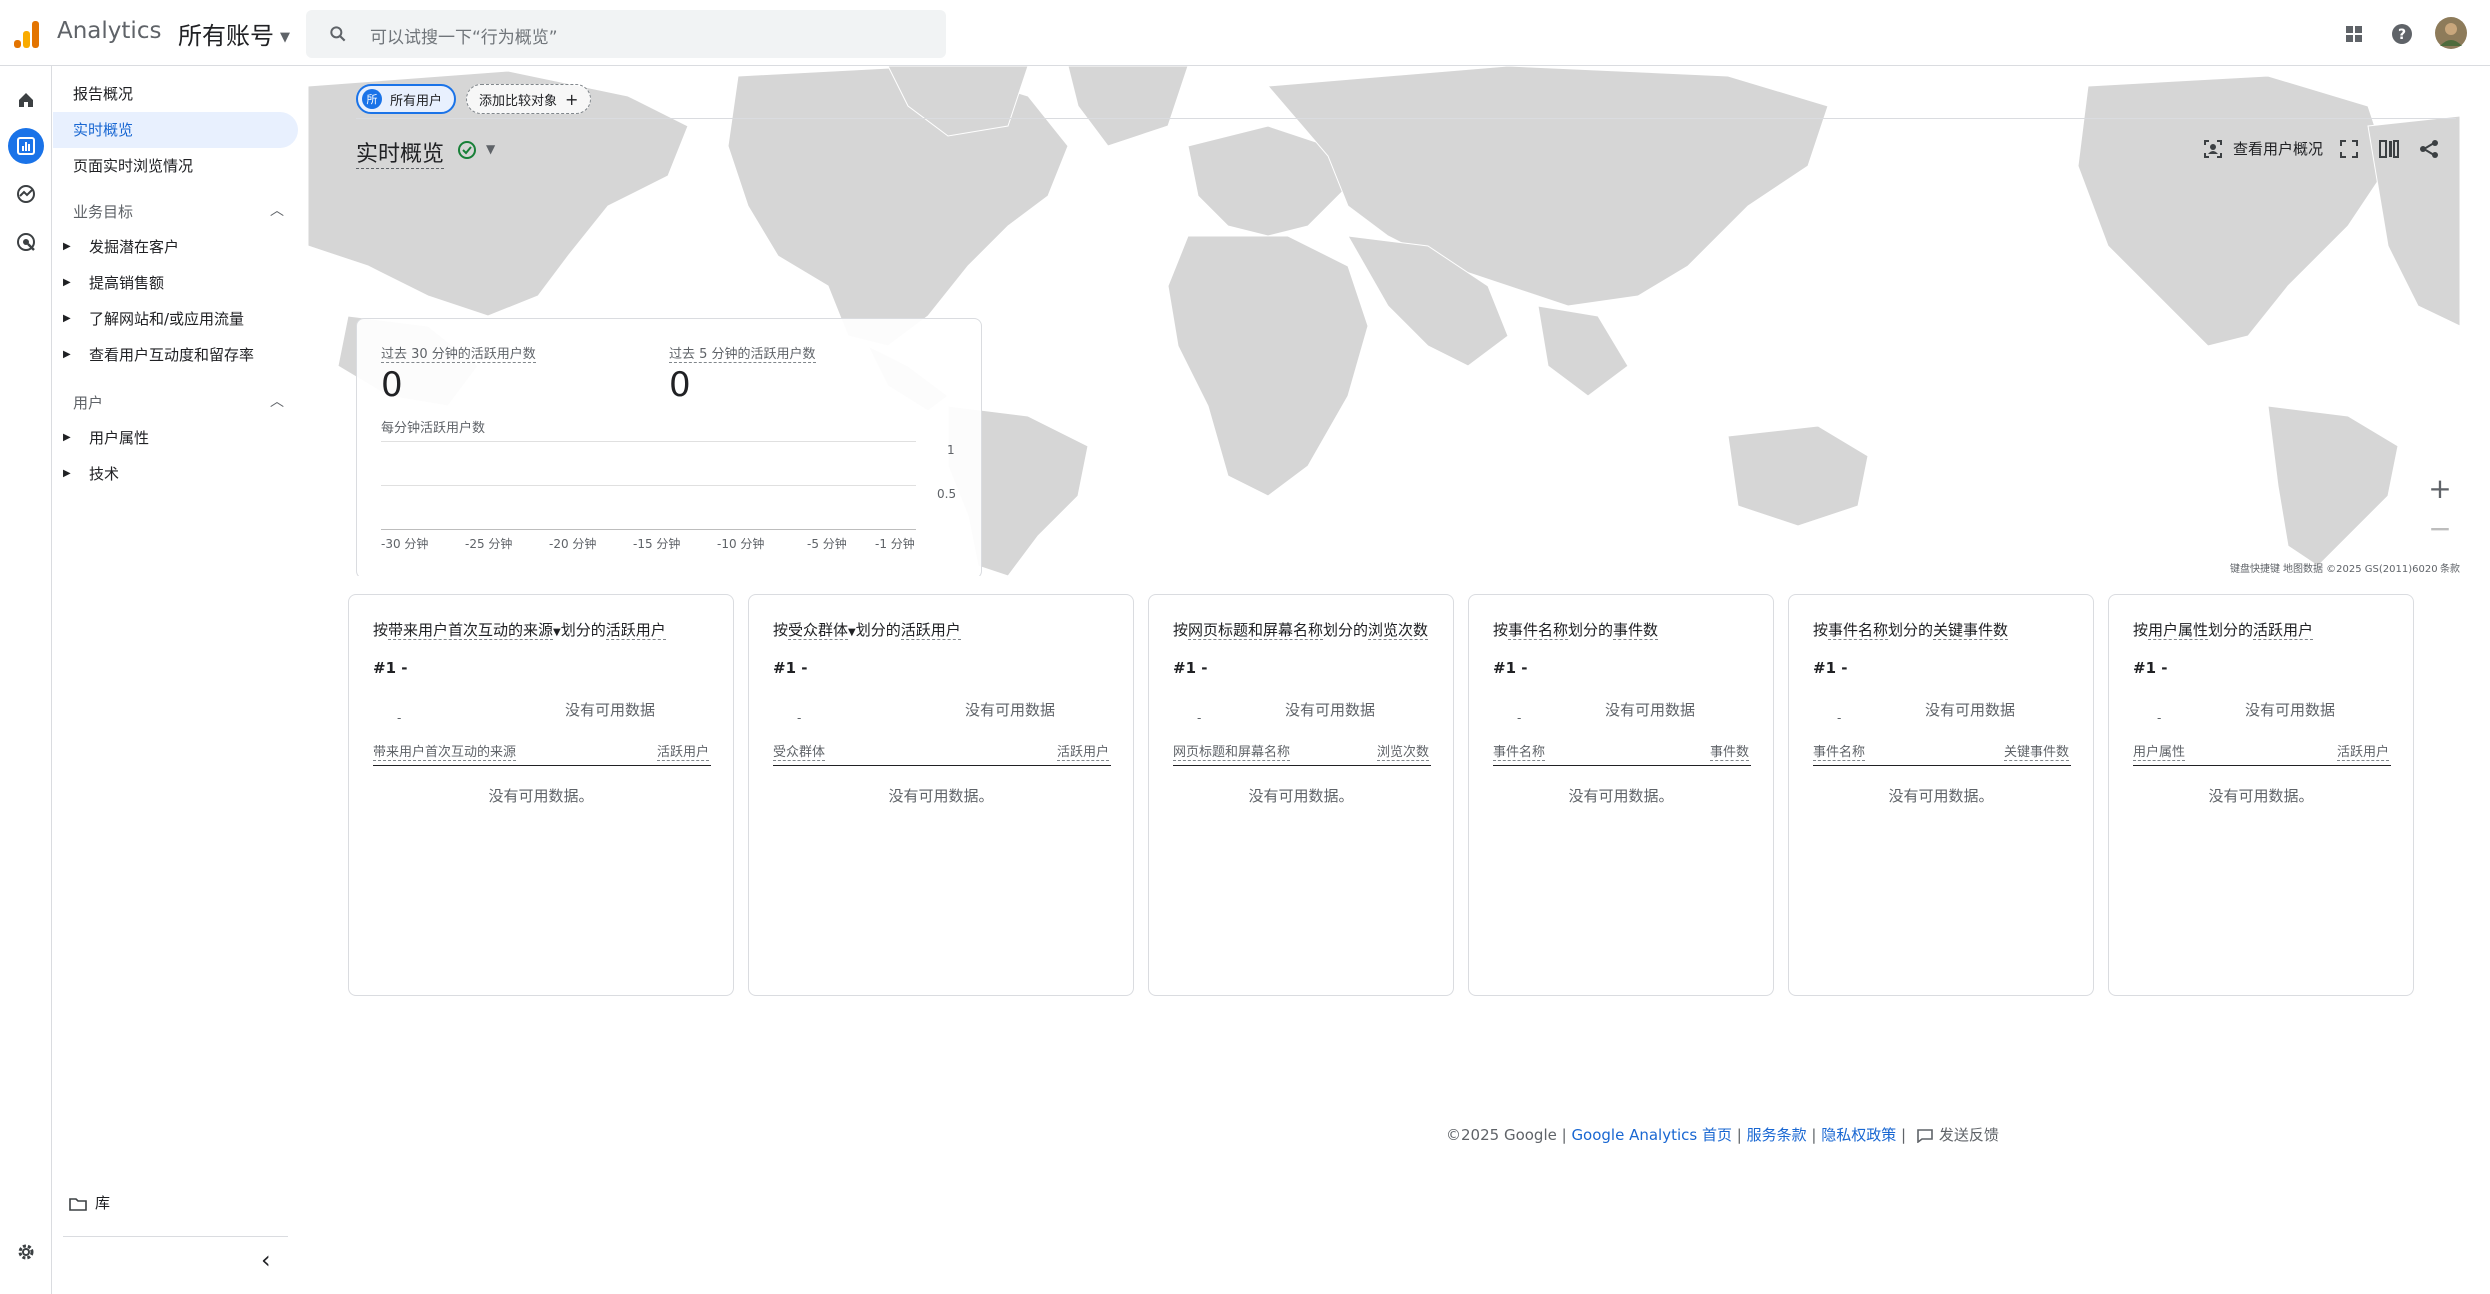 This screenshot has width=2490, height=1294. I want to click on card-dimension-picker: 带来用户首次互动的来源, so click(471, 630).